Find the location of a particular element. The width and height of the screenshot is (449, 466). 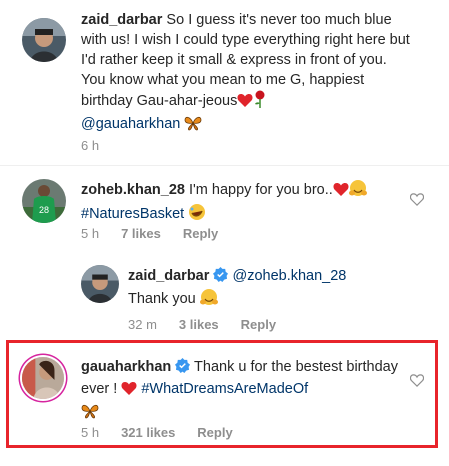

comment-body: I'm happy for you bro.. is located at coordinates (258, 190).